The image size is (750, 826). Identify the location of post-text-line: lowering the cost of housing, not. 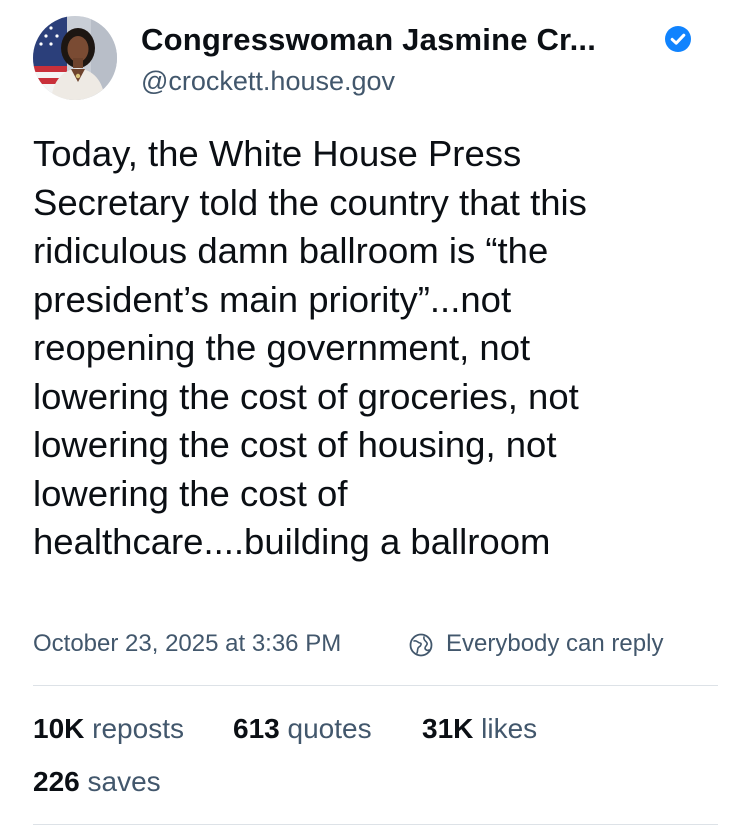
(295, 444).